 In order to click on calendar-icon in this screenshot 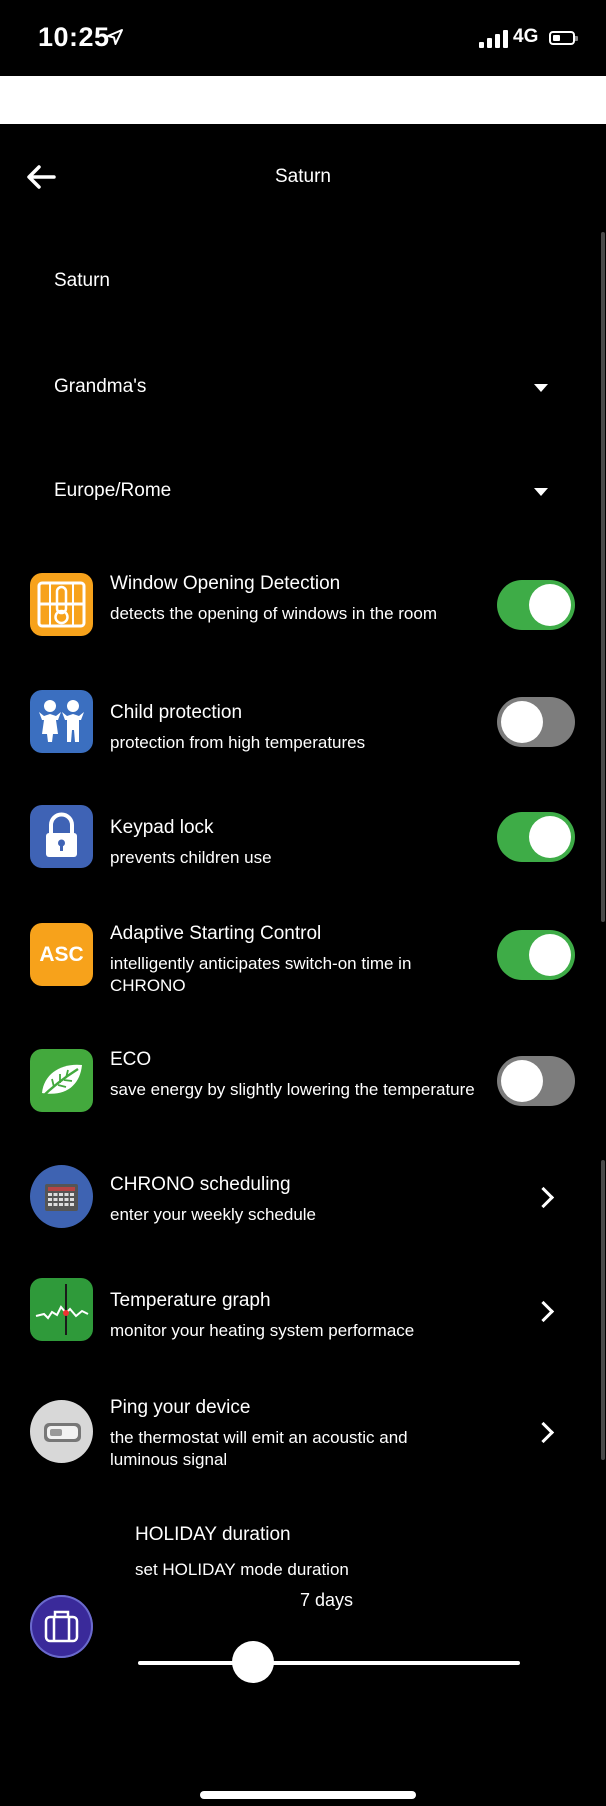, I will do `click(61, 1196)`.